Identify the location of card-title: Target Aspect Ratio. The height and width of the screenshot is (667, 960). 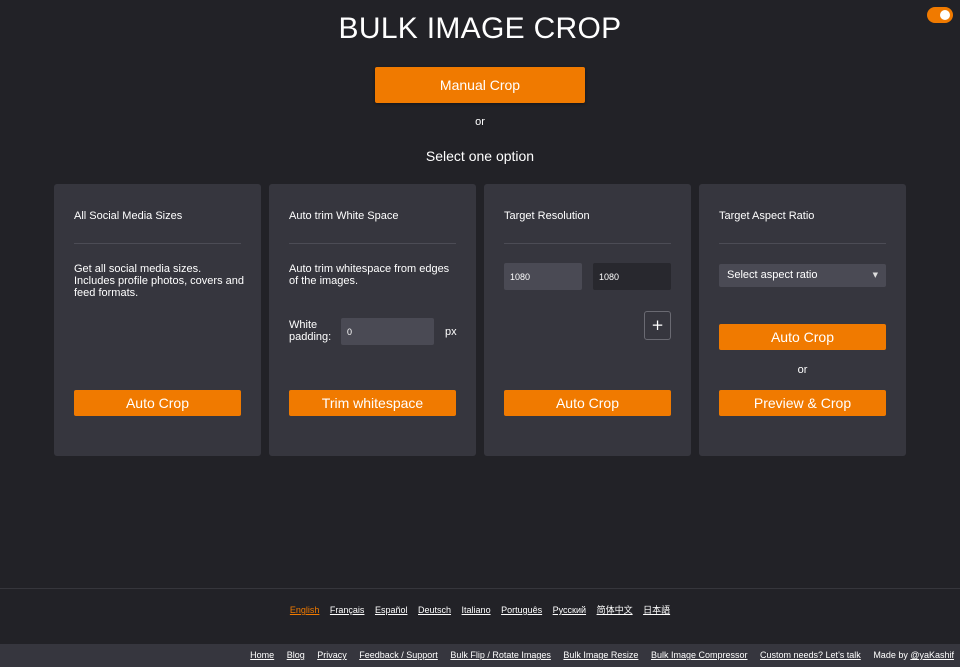
(767, 216).